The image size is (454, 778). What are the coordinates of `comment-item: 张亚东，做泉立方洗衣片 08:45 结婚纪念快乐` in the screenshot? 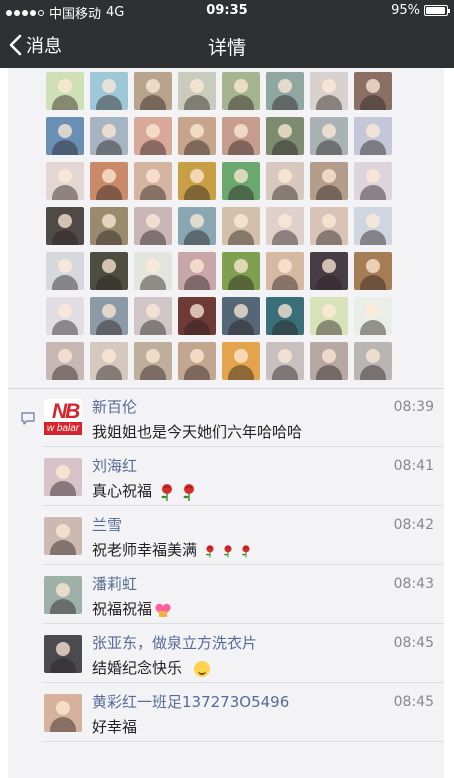 It's located at (243, 654).